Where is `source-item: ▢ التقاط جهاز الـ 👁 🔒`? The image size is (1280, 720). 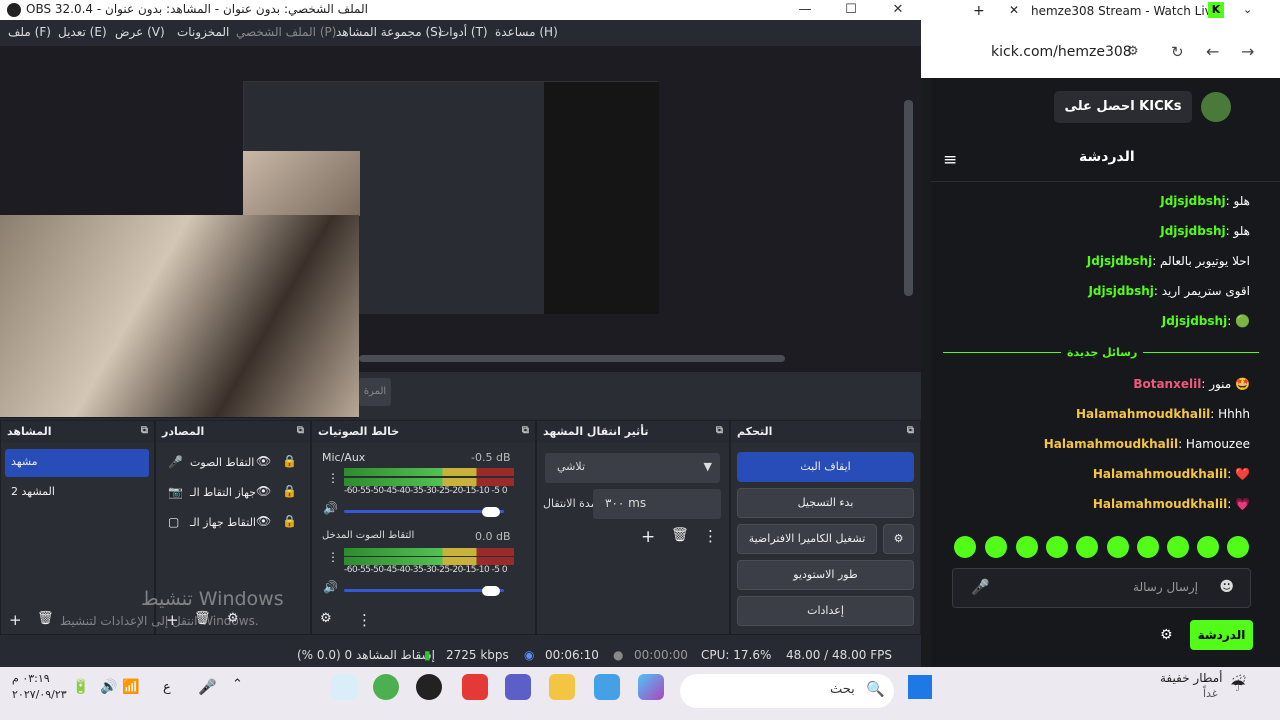
source-item: ▢ التقاط جهاز الـ 👁 🔒 is located at coordinates (231, 524).